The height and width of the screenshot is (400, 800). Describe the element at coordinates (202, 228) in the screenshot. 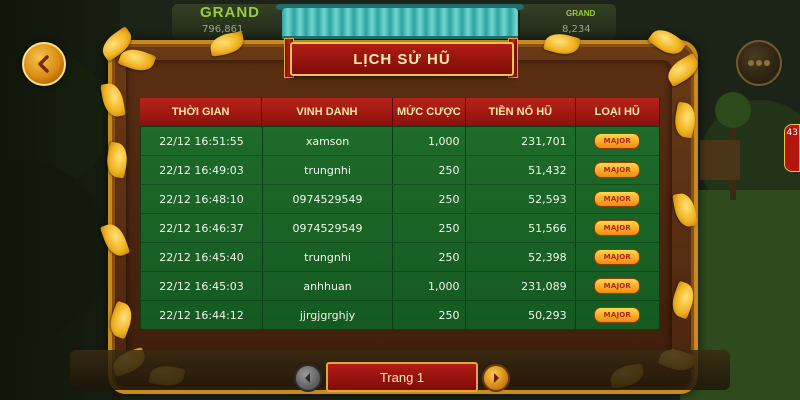

I see `cell-time: 22/12 16:46:37` at that location.